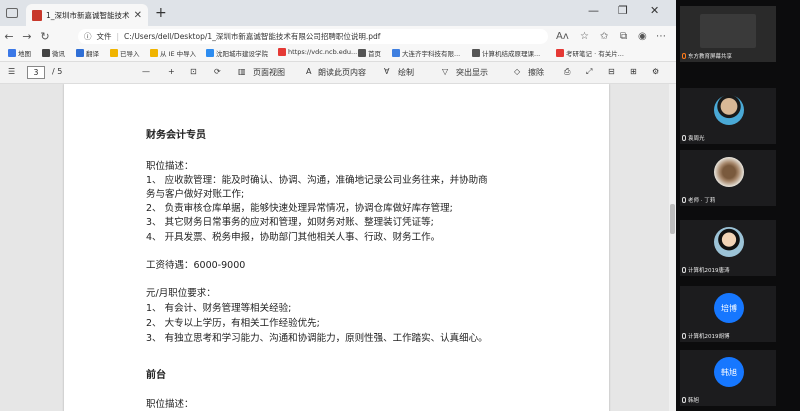  I want to click on forward-icon: →, so click(27, 36).